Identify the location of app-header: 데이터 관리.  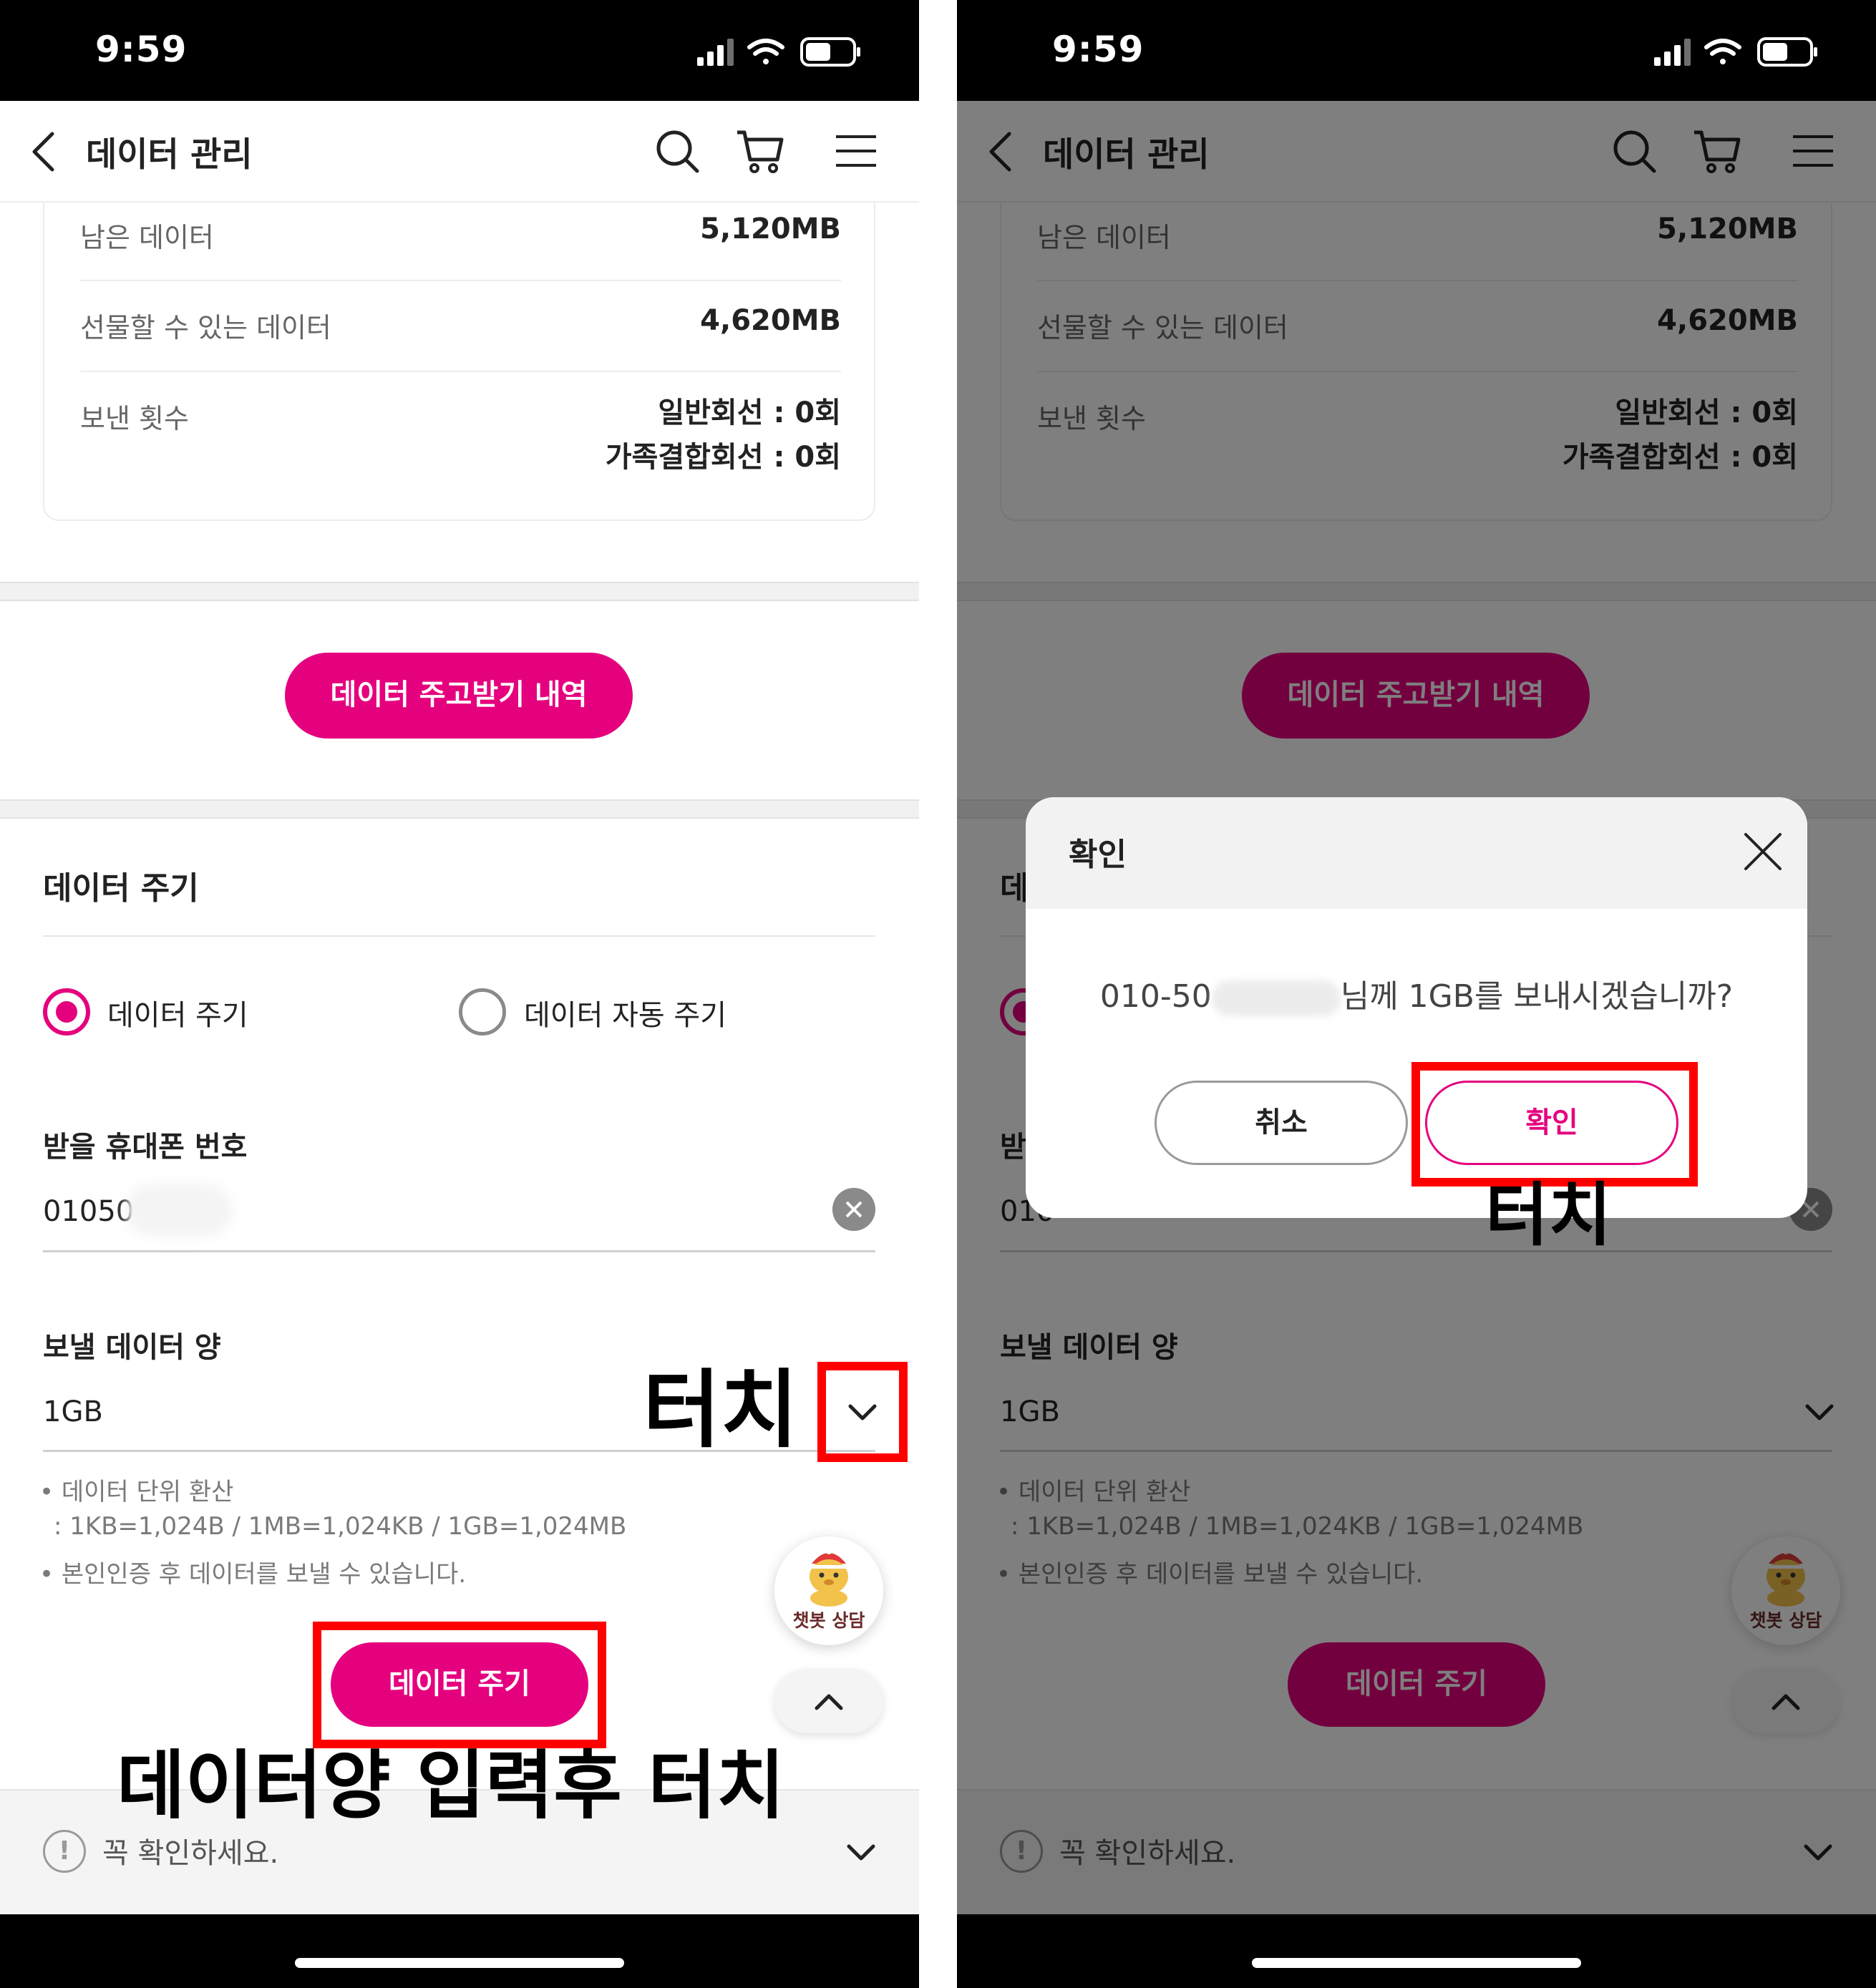
(460, 152).